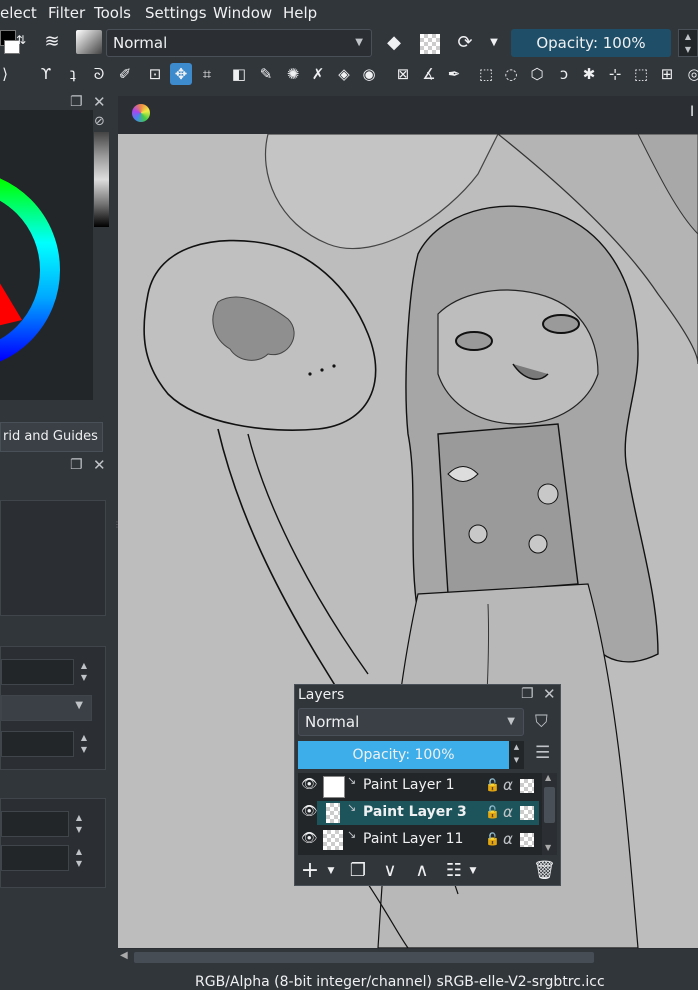  I want to click on layer-item: 👁 ↘ Paint Layer 11 🔓 α, so click(420, 840).